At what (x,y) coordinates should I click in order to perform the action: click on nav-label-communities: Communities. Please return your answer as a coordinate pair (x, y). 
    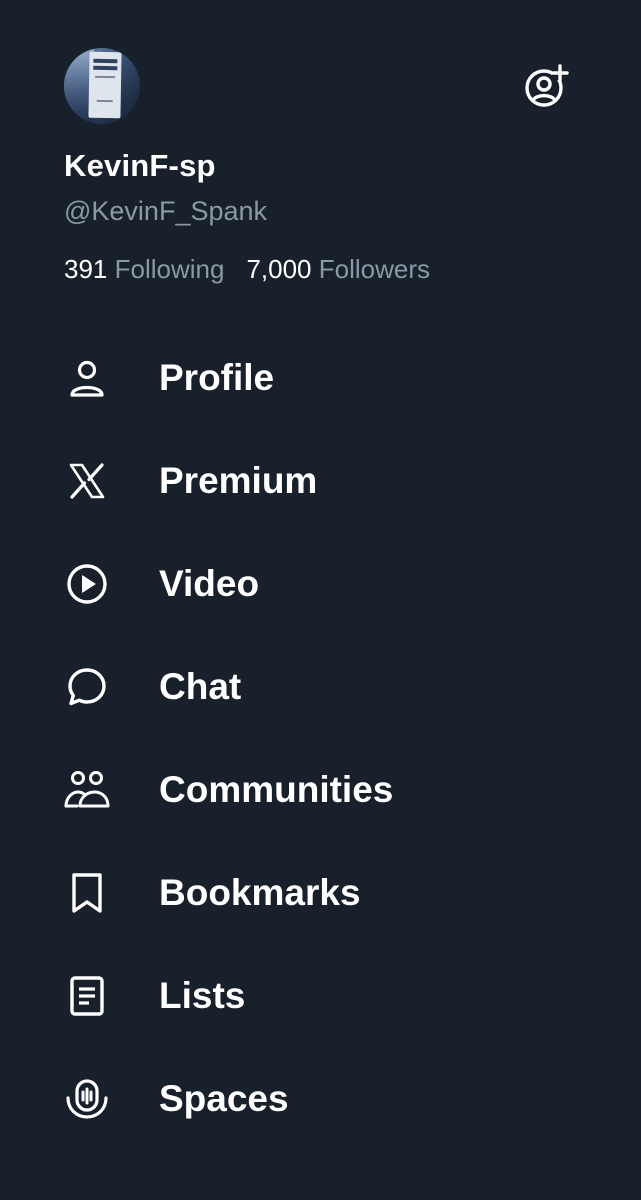
    Looking at the image, I should click on (276, 789).